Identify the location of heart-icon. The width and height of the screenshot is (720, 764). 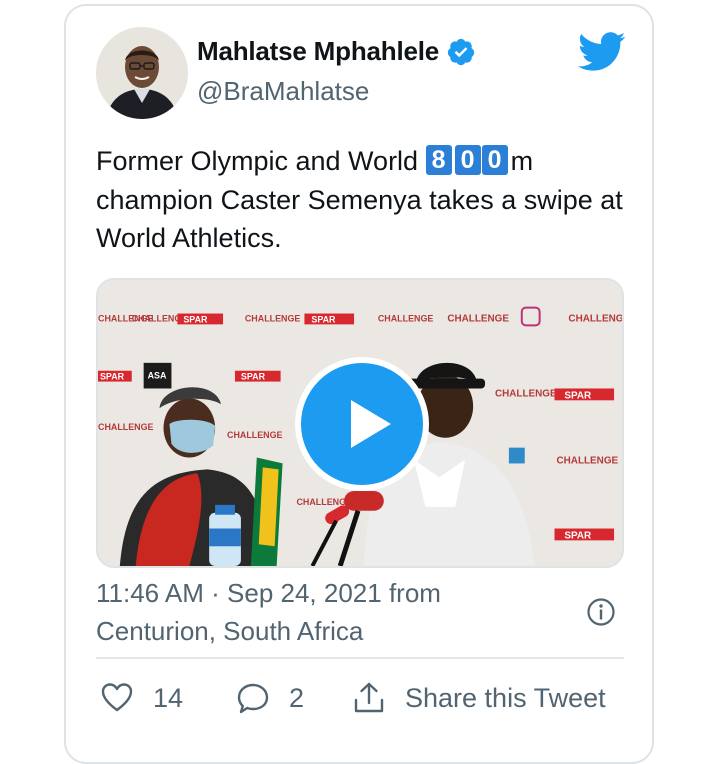
(117, 697).